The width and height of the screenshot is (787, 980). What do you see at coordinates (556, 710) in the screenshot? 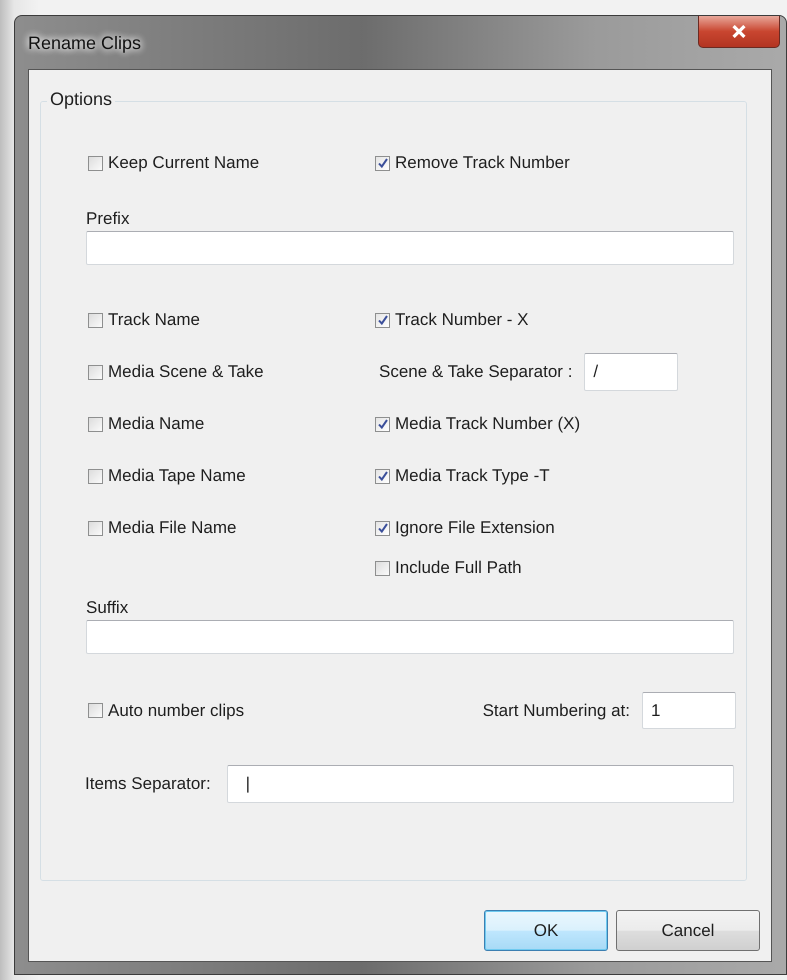
I see `field-label: Start Numbering at:` at bounding box center [556, 710].